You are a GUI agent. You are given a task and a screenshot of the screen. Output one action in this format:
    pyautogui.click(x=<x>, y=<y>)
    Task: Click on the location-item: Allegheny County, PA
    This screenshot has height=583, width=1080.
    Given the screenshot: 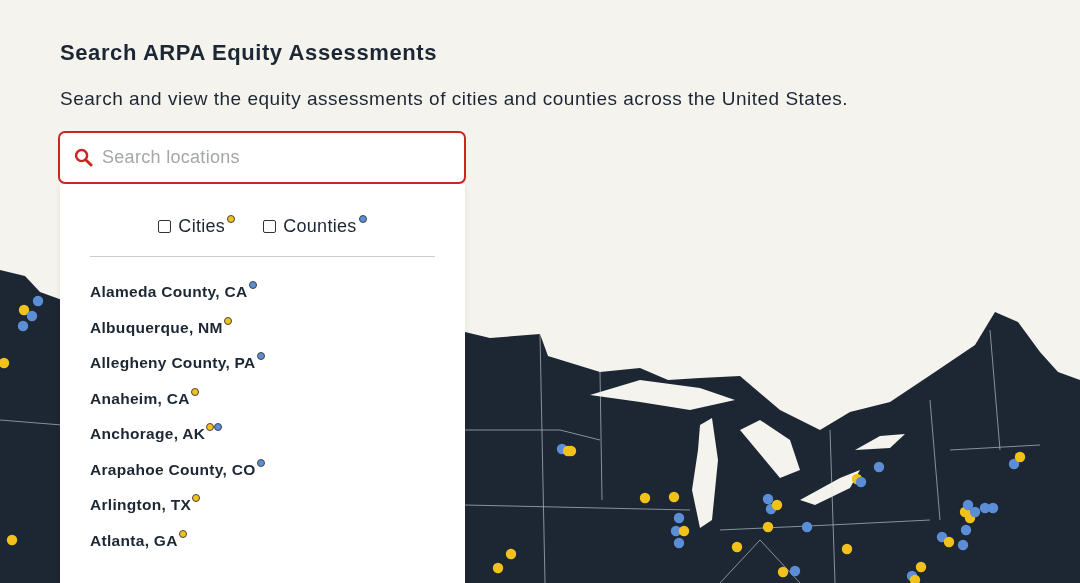 What is the action you would take?
    pyautogui.click(x=173, y=363)
    